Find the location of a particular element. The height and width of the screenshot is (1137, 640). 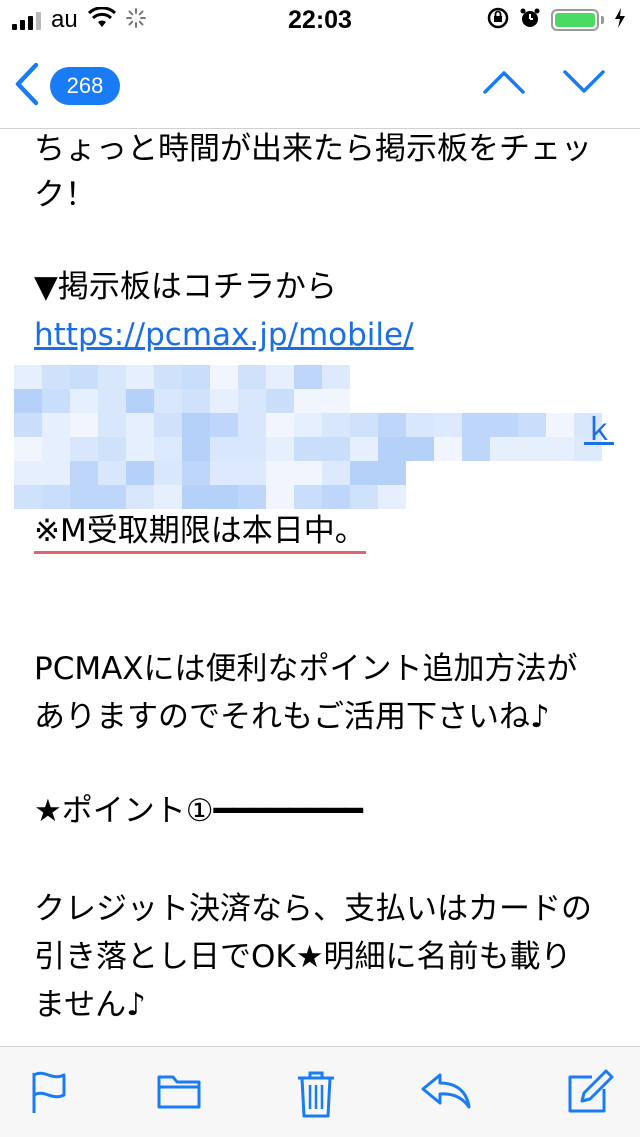

body-line-3: ▼掲示板はコチラから is located at coordinates (185, 287).